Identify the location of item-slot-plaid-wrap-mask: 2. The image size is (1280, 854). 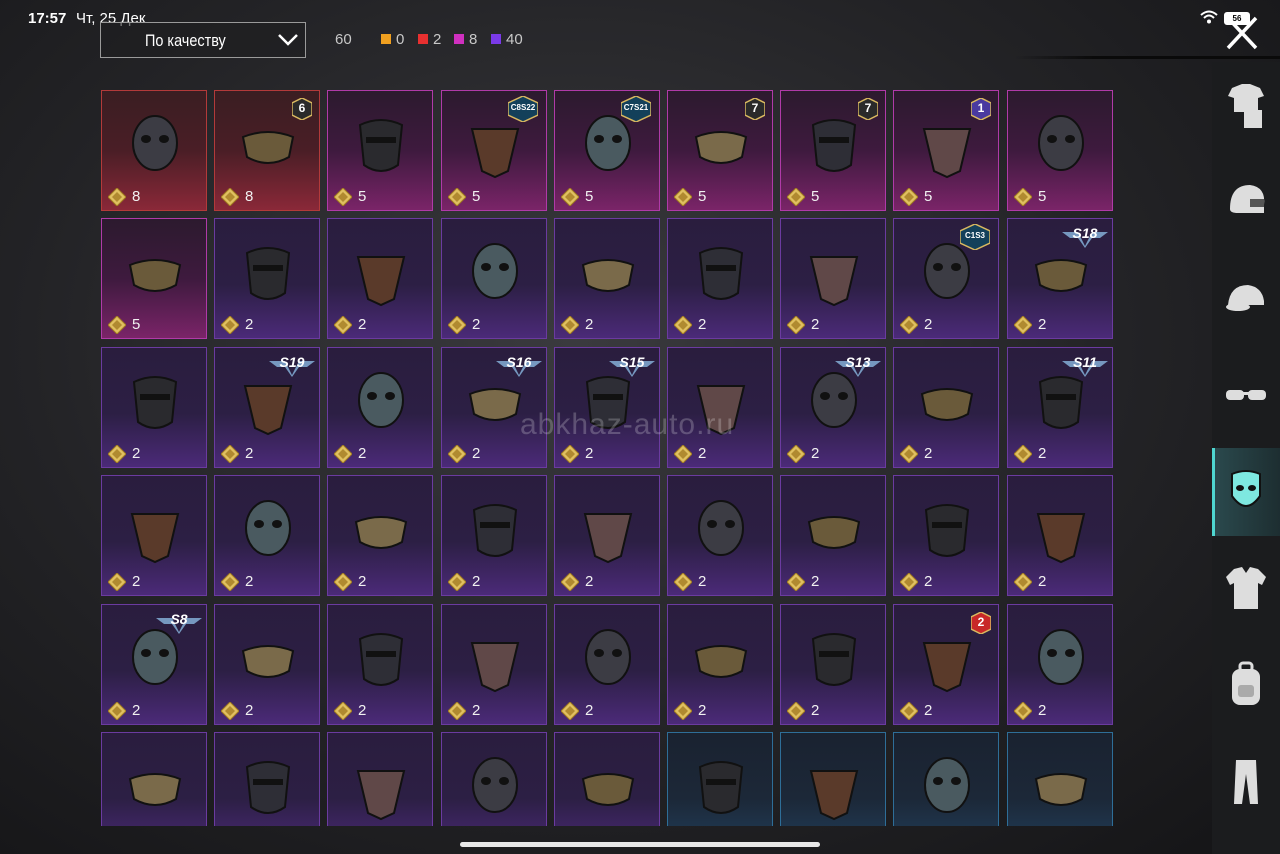
(267, 535).